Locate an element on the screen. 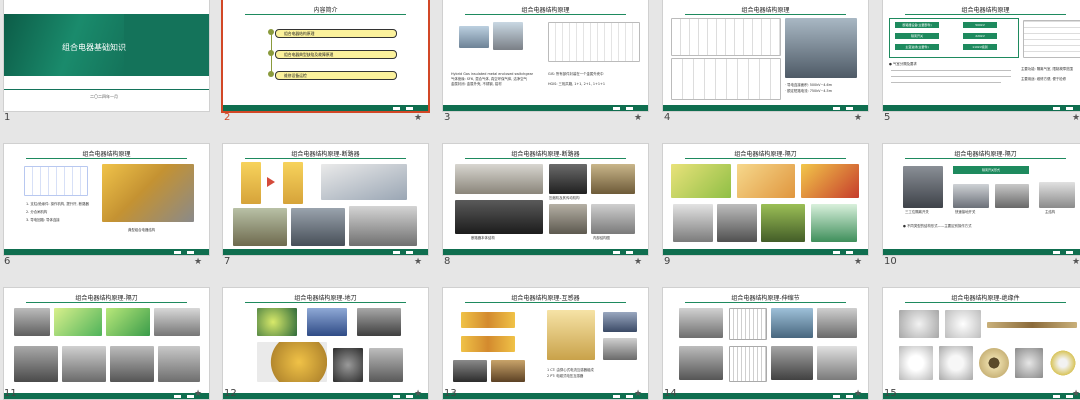 The image size is (1080, 400). photo-substation is located at coordinates (474, 37).